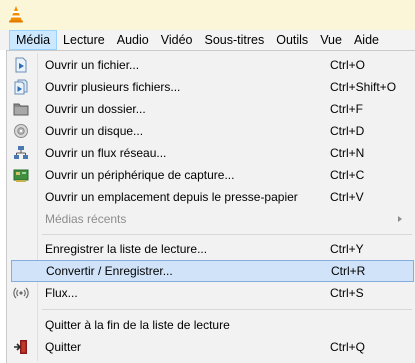  I want to click on network-icon, so click(21, 153).